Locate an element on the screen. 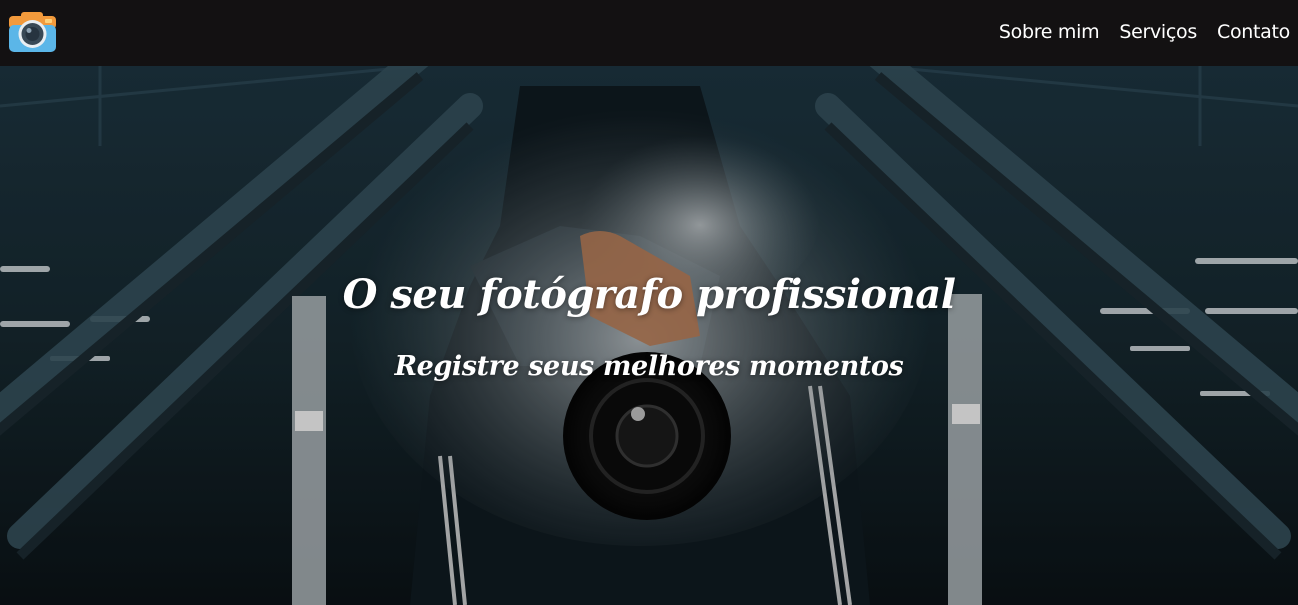  navbar: Sobre mim Serviços Contato is located at coordinates (649, 33).